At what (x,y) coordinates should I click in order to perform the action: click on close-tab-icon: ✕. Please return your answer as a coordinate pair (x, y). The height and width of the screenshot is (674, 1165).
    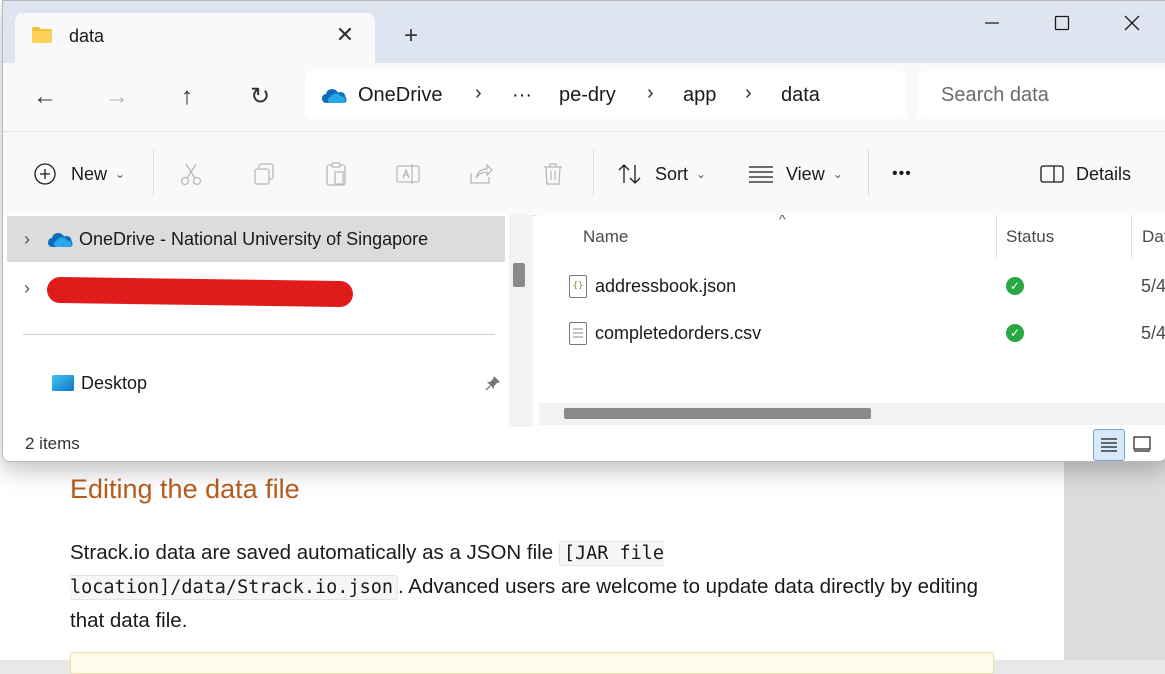
    Looking at the image, I should click on (345, 35).